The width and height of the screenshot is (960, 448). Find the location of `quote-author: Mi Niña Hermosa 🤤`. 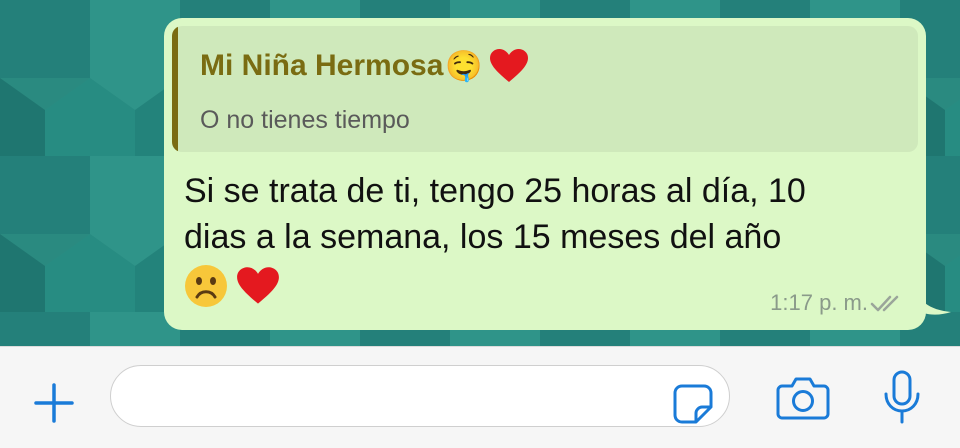

quote-author: Mi Niña Hermosa 🤤 is located at coordinates (364, 66).